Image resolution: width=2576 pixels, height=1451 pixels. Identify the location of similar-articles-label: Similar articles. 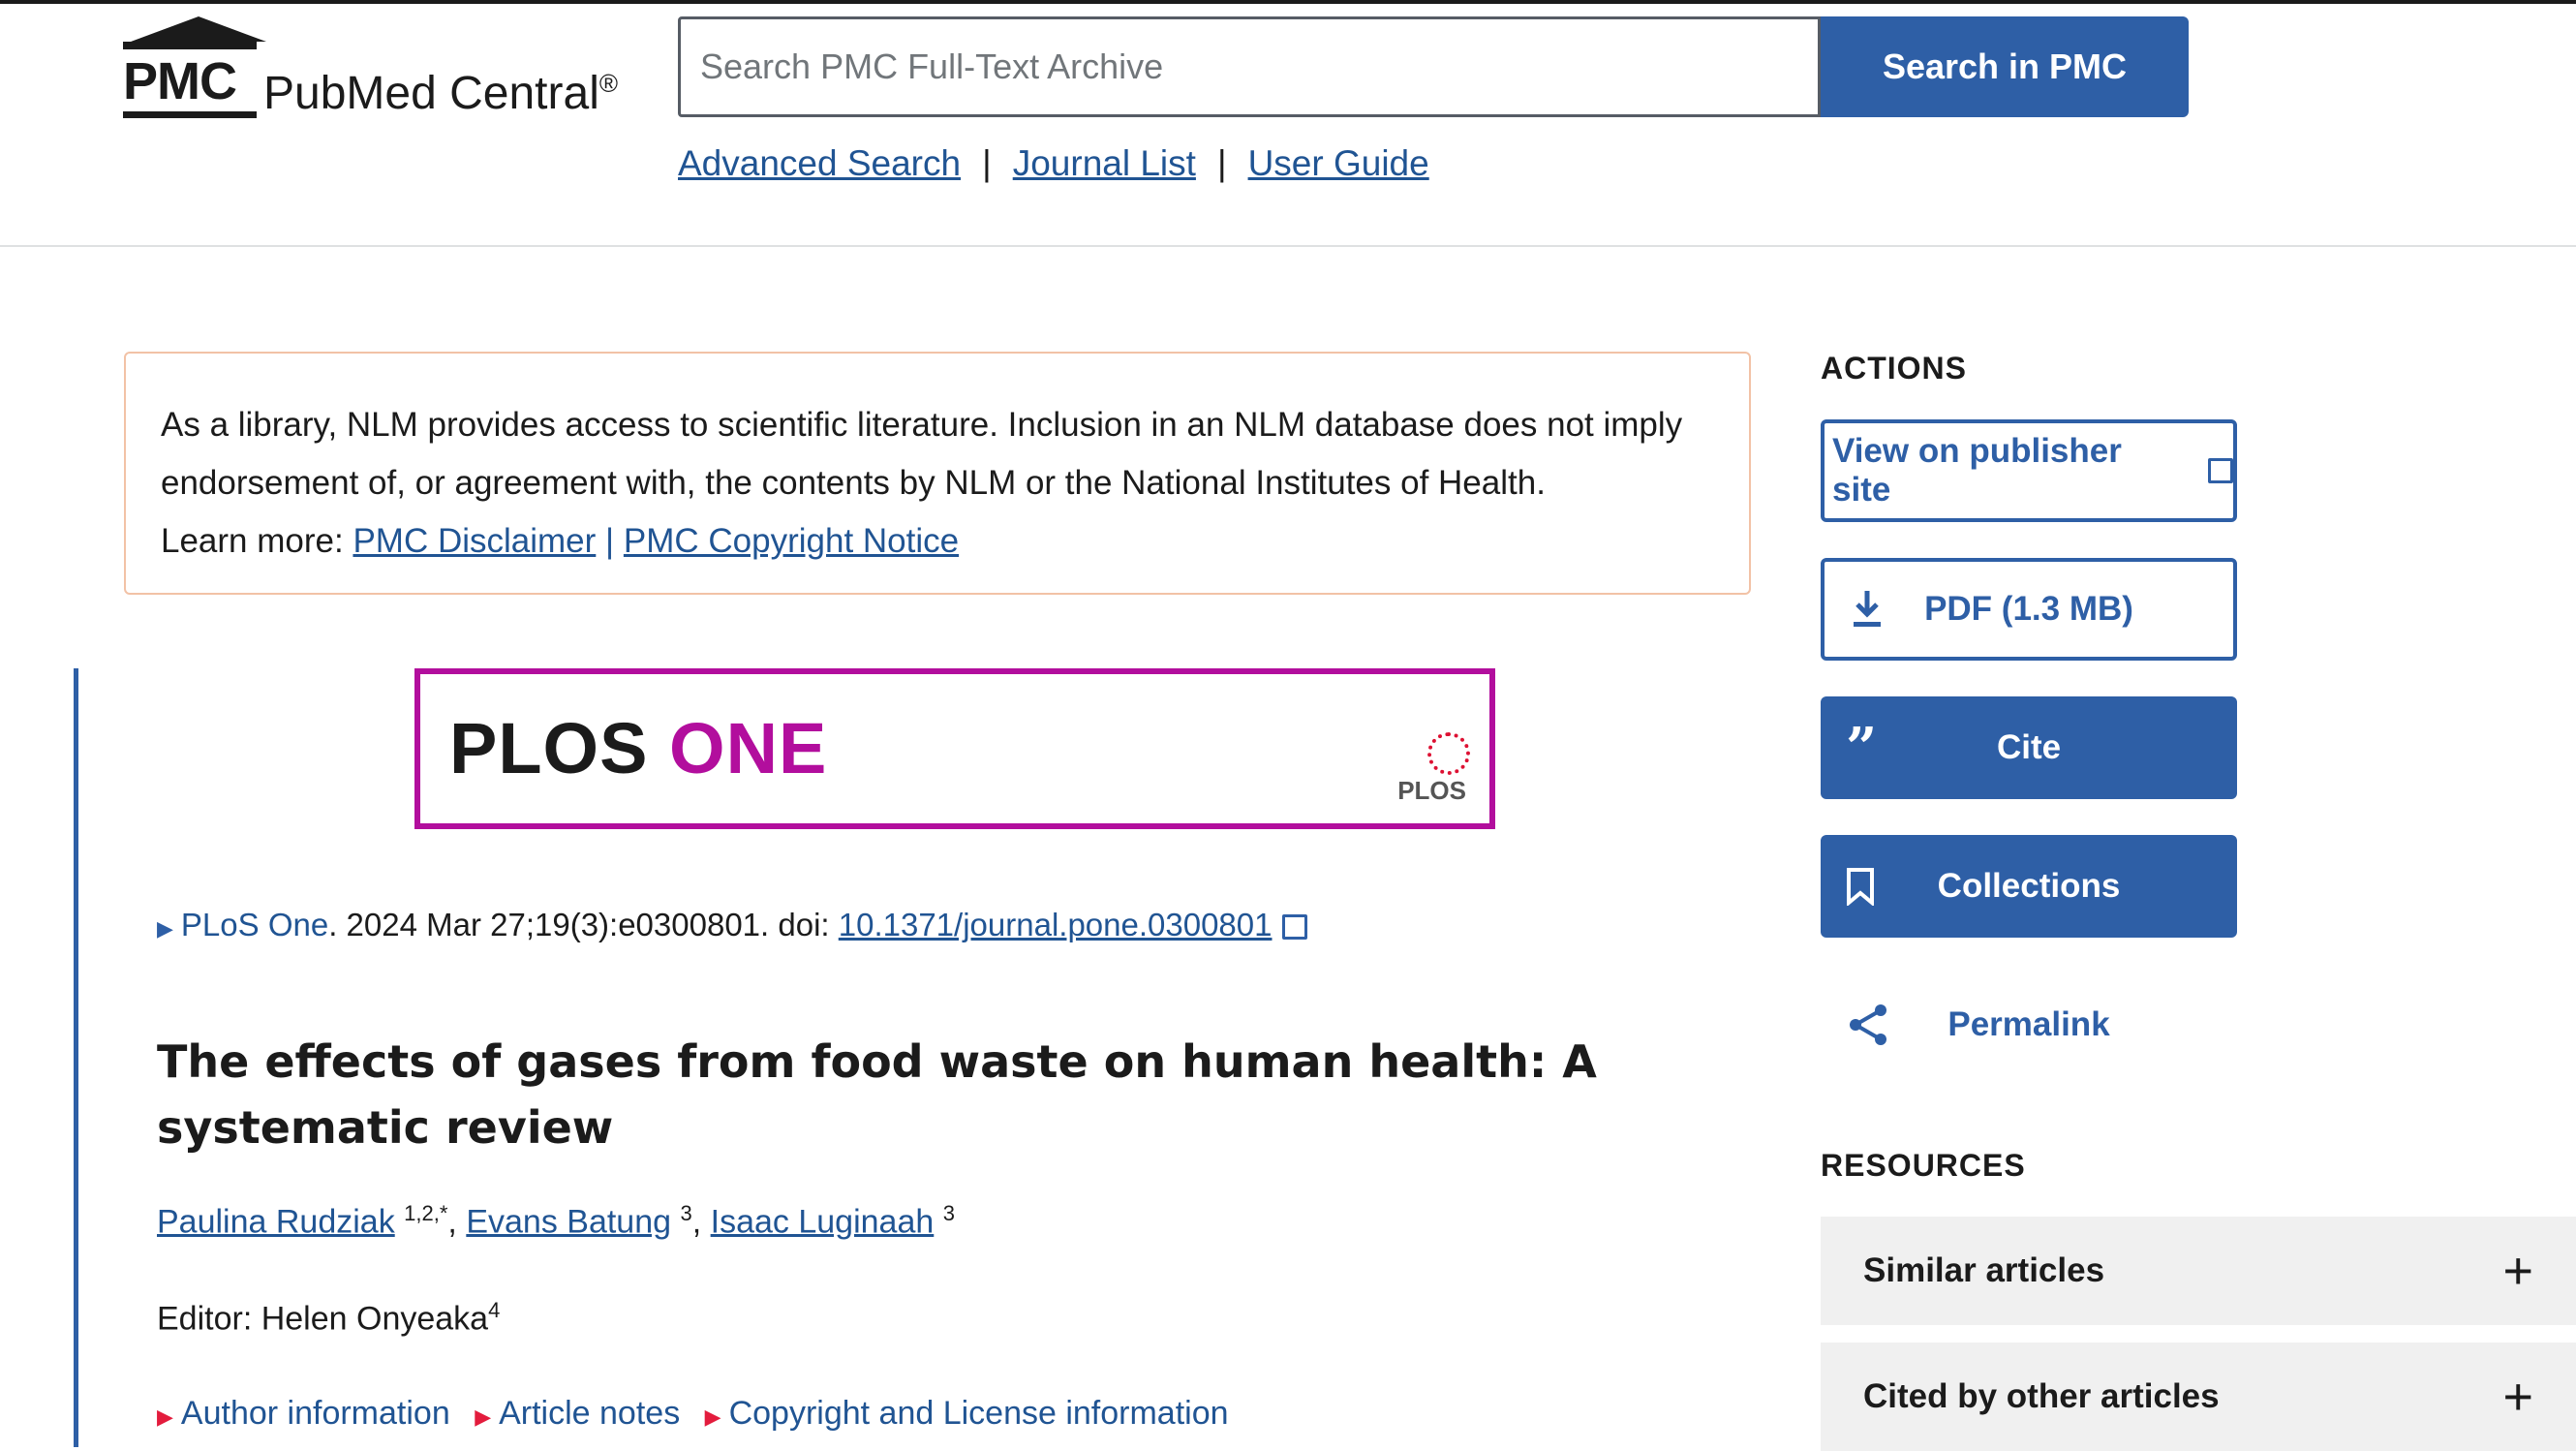
(1984, 1270).